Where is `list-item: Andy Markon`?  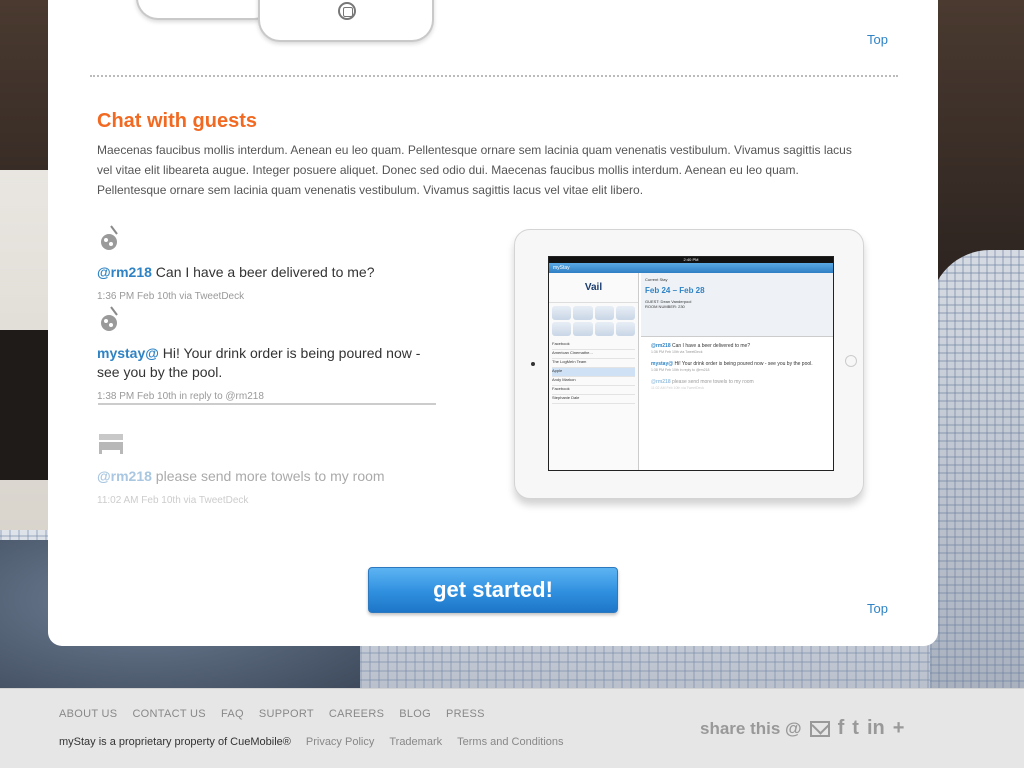 list-item: Andy Markon is located at coordinates (593, 381).